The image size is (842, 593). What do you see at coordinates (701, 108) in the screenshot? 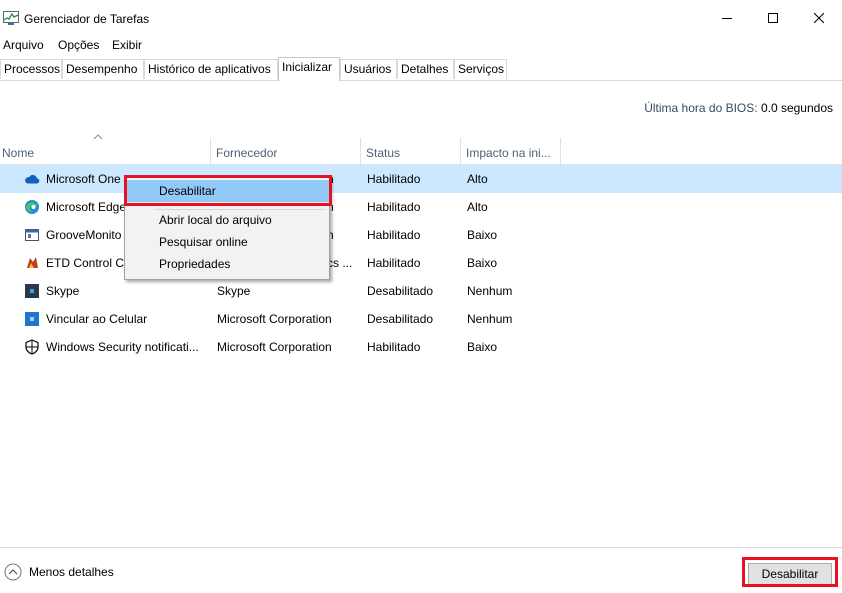
I see `bios-label: Última hora do BIOS:` at bounding box center [701, 108].